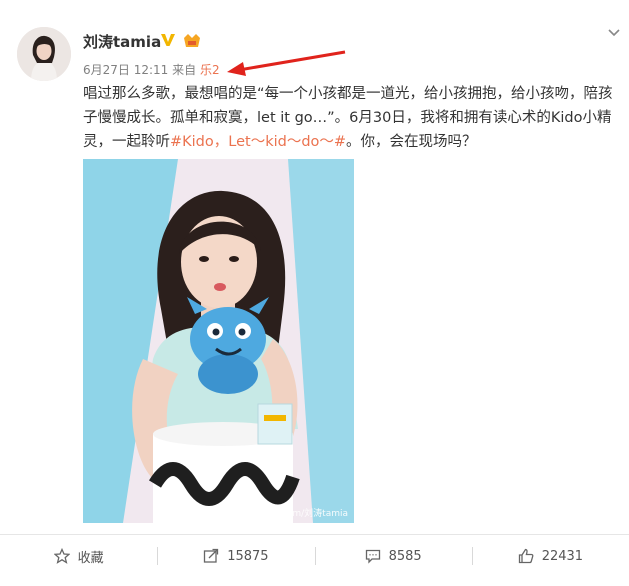 The image size is (629, 586). I want to click on verified-v-icon, so click(168, 40).